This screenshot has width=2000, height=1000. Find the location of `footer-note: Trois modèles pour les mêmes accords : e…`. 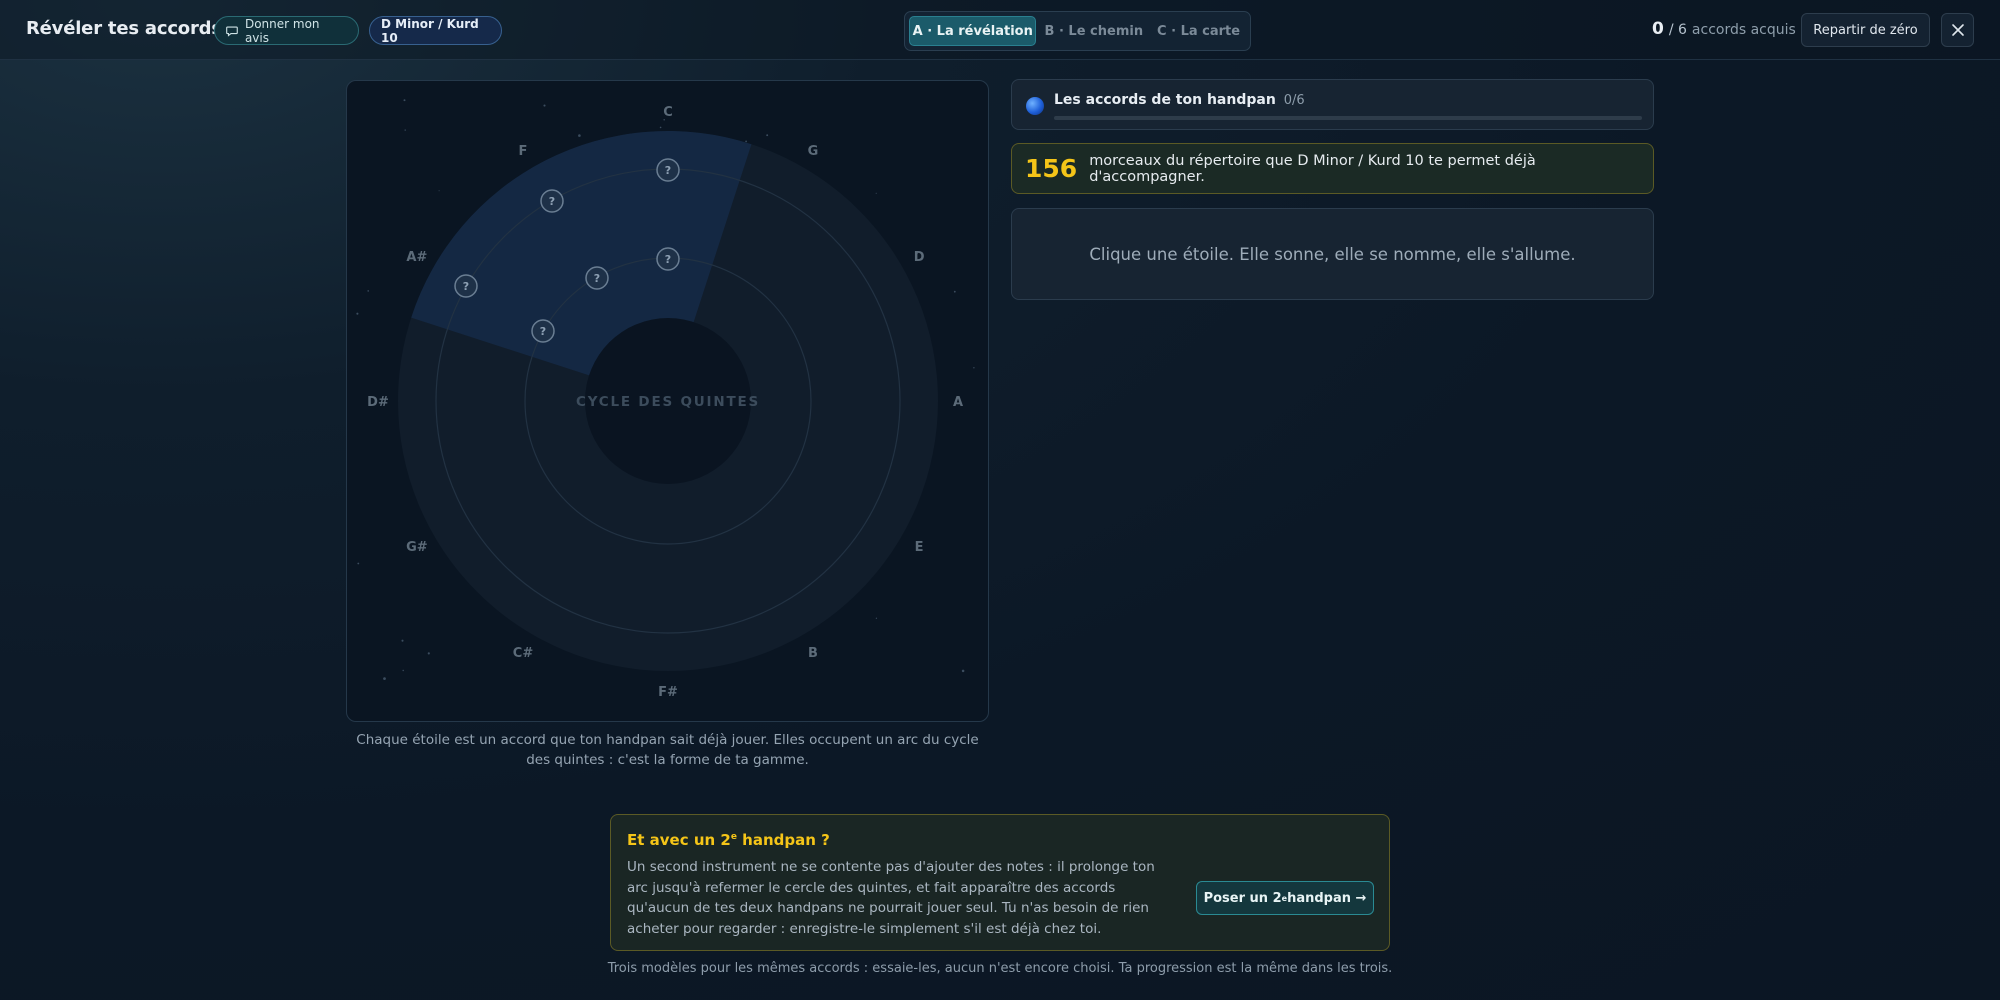

footer-note: Trois modèles pour les mêmes accords : e… is located at coordinates (1000, 968).